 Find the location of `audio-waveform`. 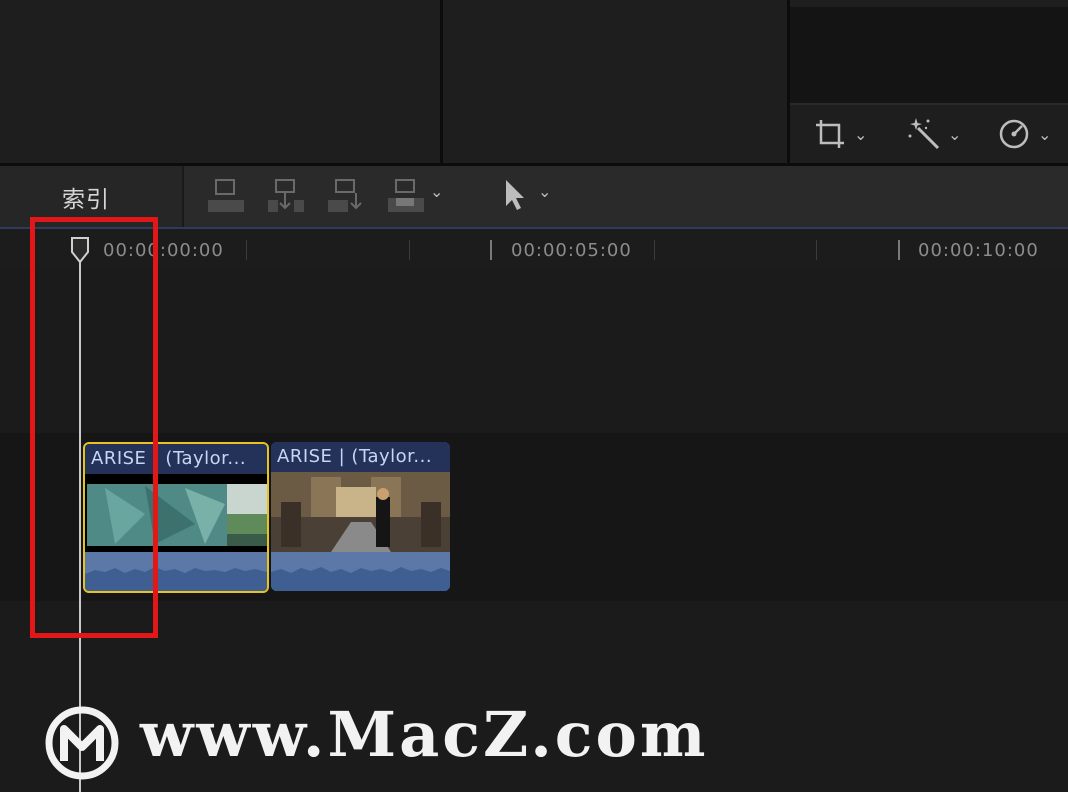

audio-waveform is located at coordinates (360, 571).